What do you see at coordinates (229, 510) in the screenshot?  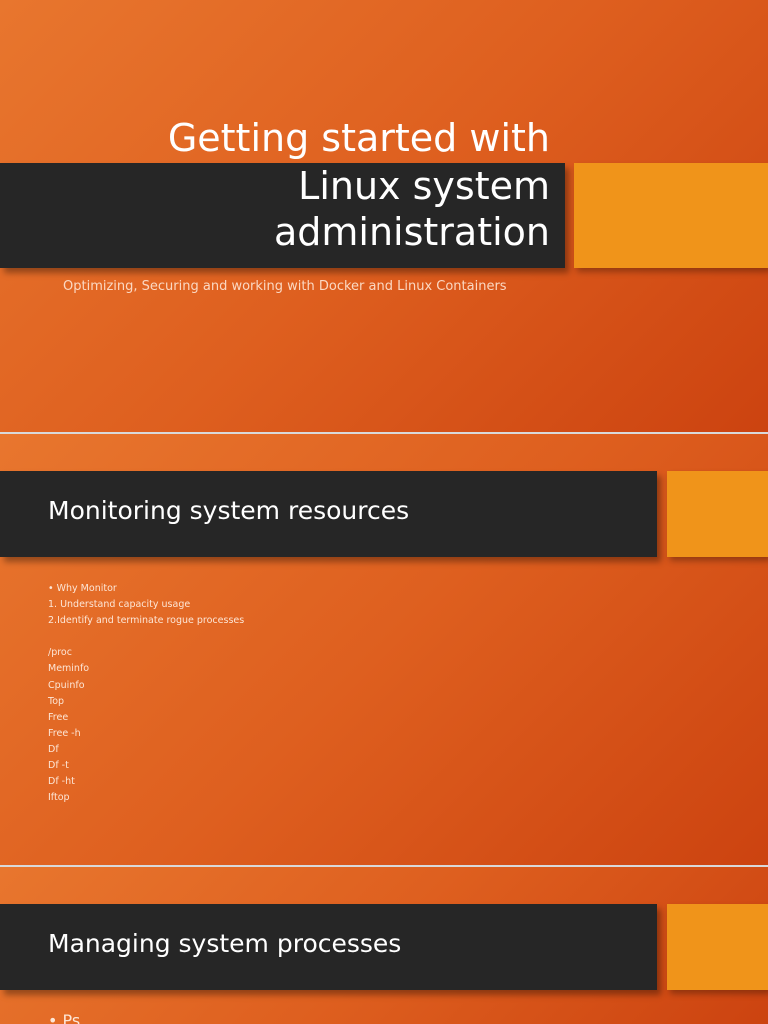 I see `slide-heading: Monitoring system resources` at bounding box center [229, 510].